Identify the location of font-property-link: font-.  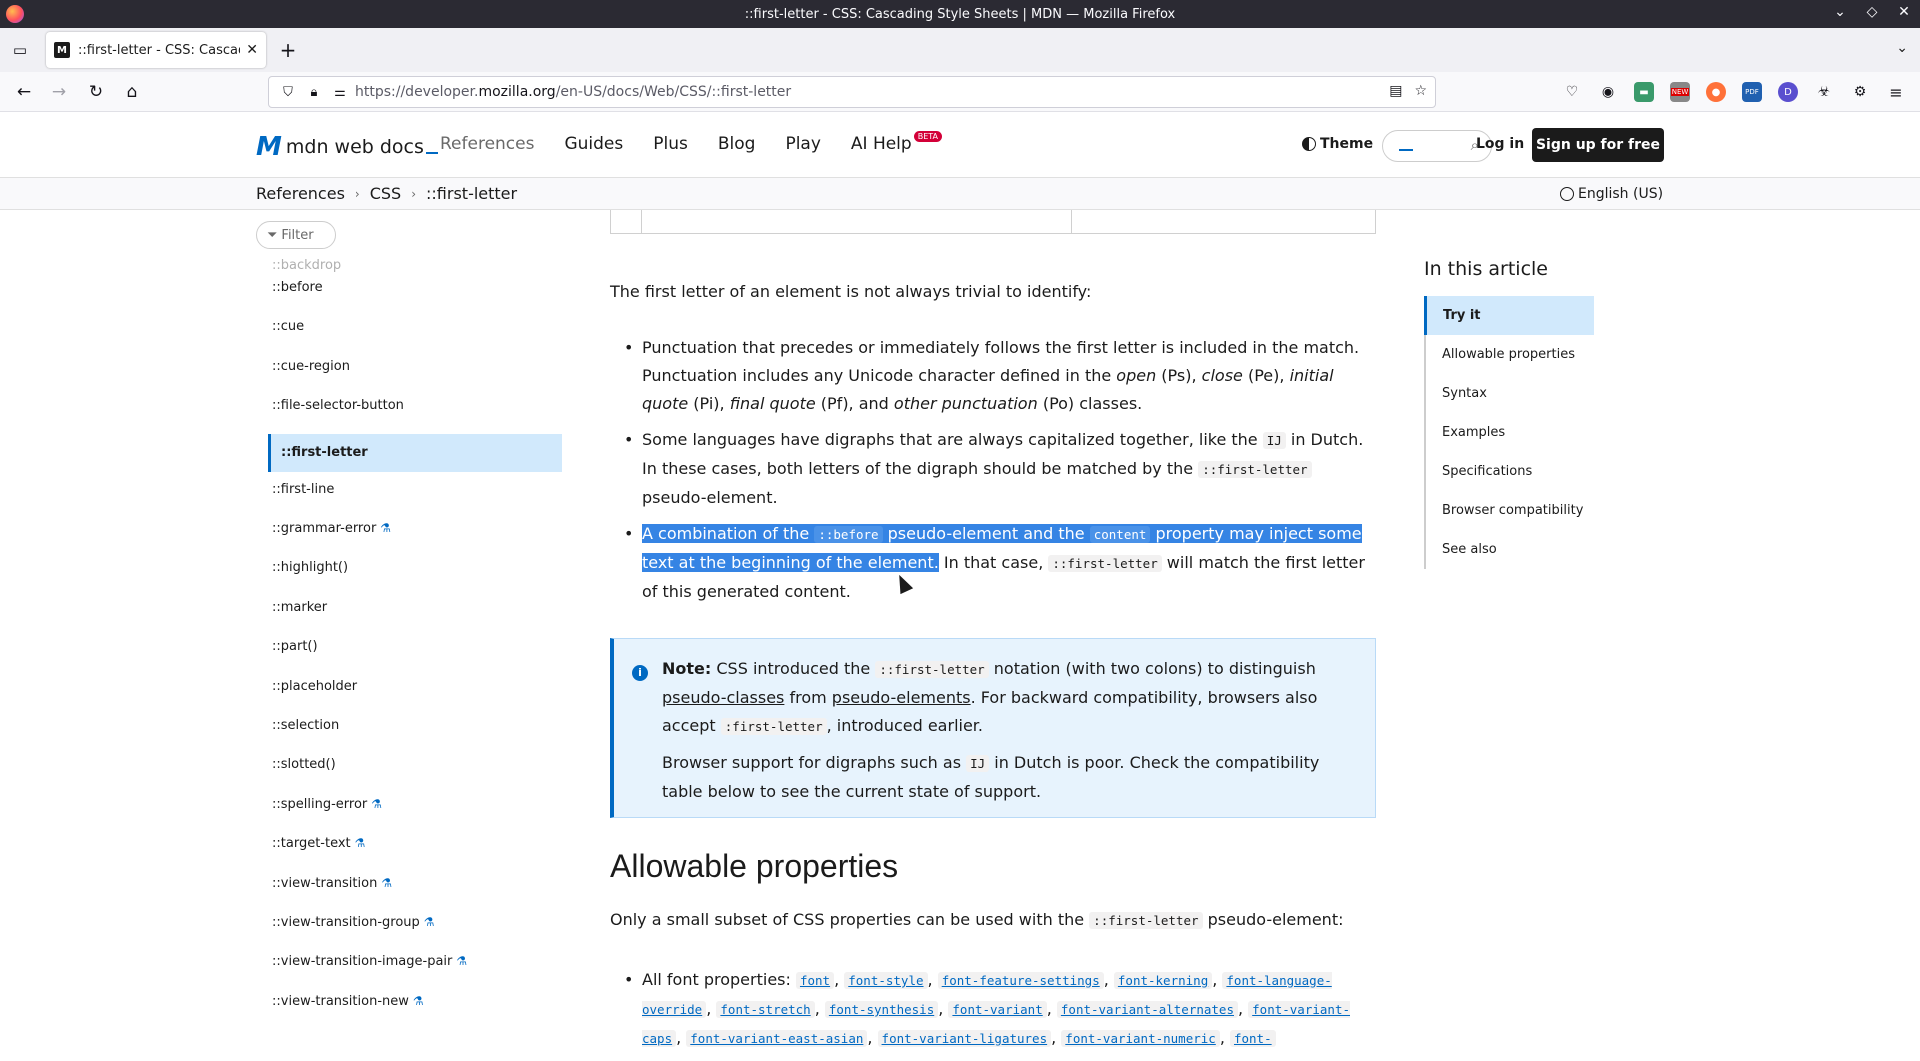
(1252, 1038).